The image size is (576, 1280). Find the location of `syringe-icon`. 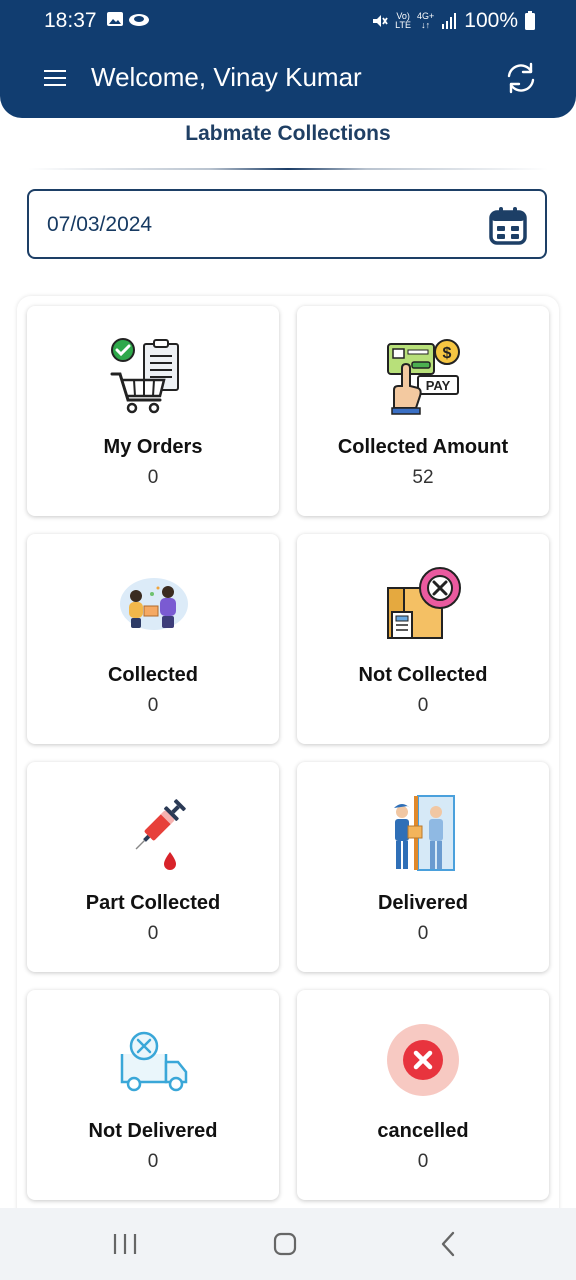

syringe-icon is located at coordinates (160, 834).